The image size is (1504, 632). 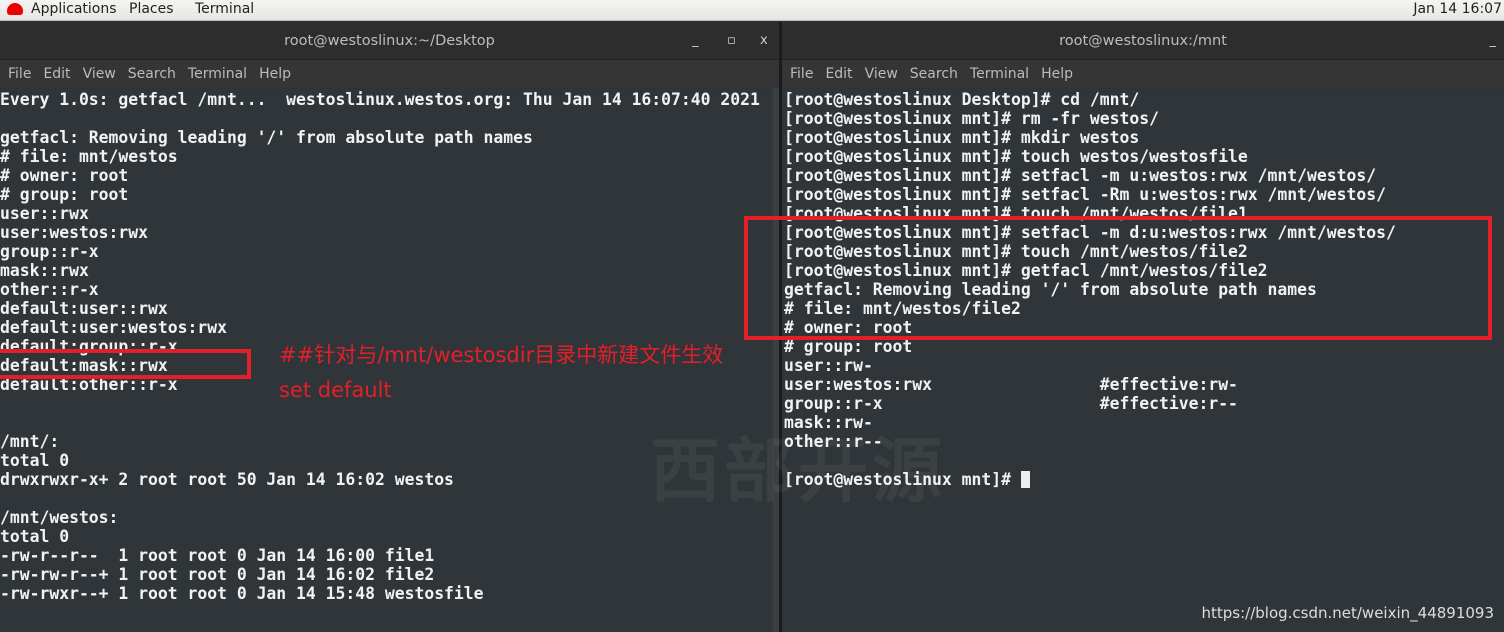 What do you see at coordinates (1457, 9) in the screenshot?
I see `clock: Jan 14 16:07` at bounding box center [1457, 9].